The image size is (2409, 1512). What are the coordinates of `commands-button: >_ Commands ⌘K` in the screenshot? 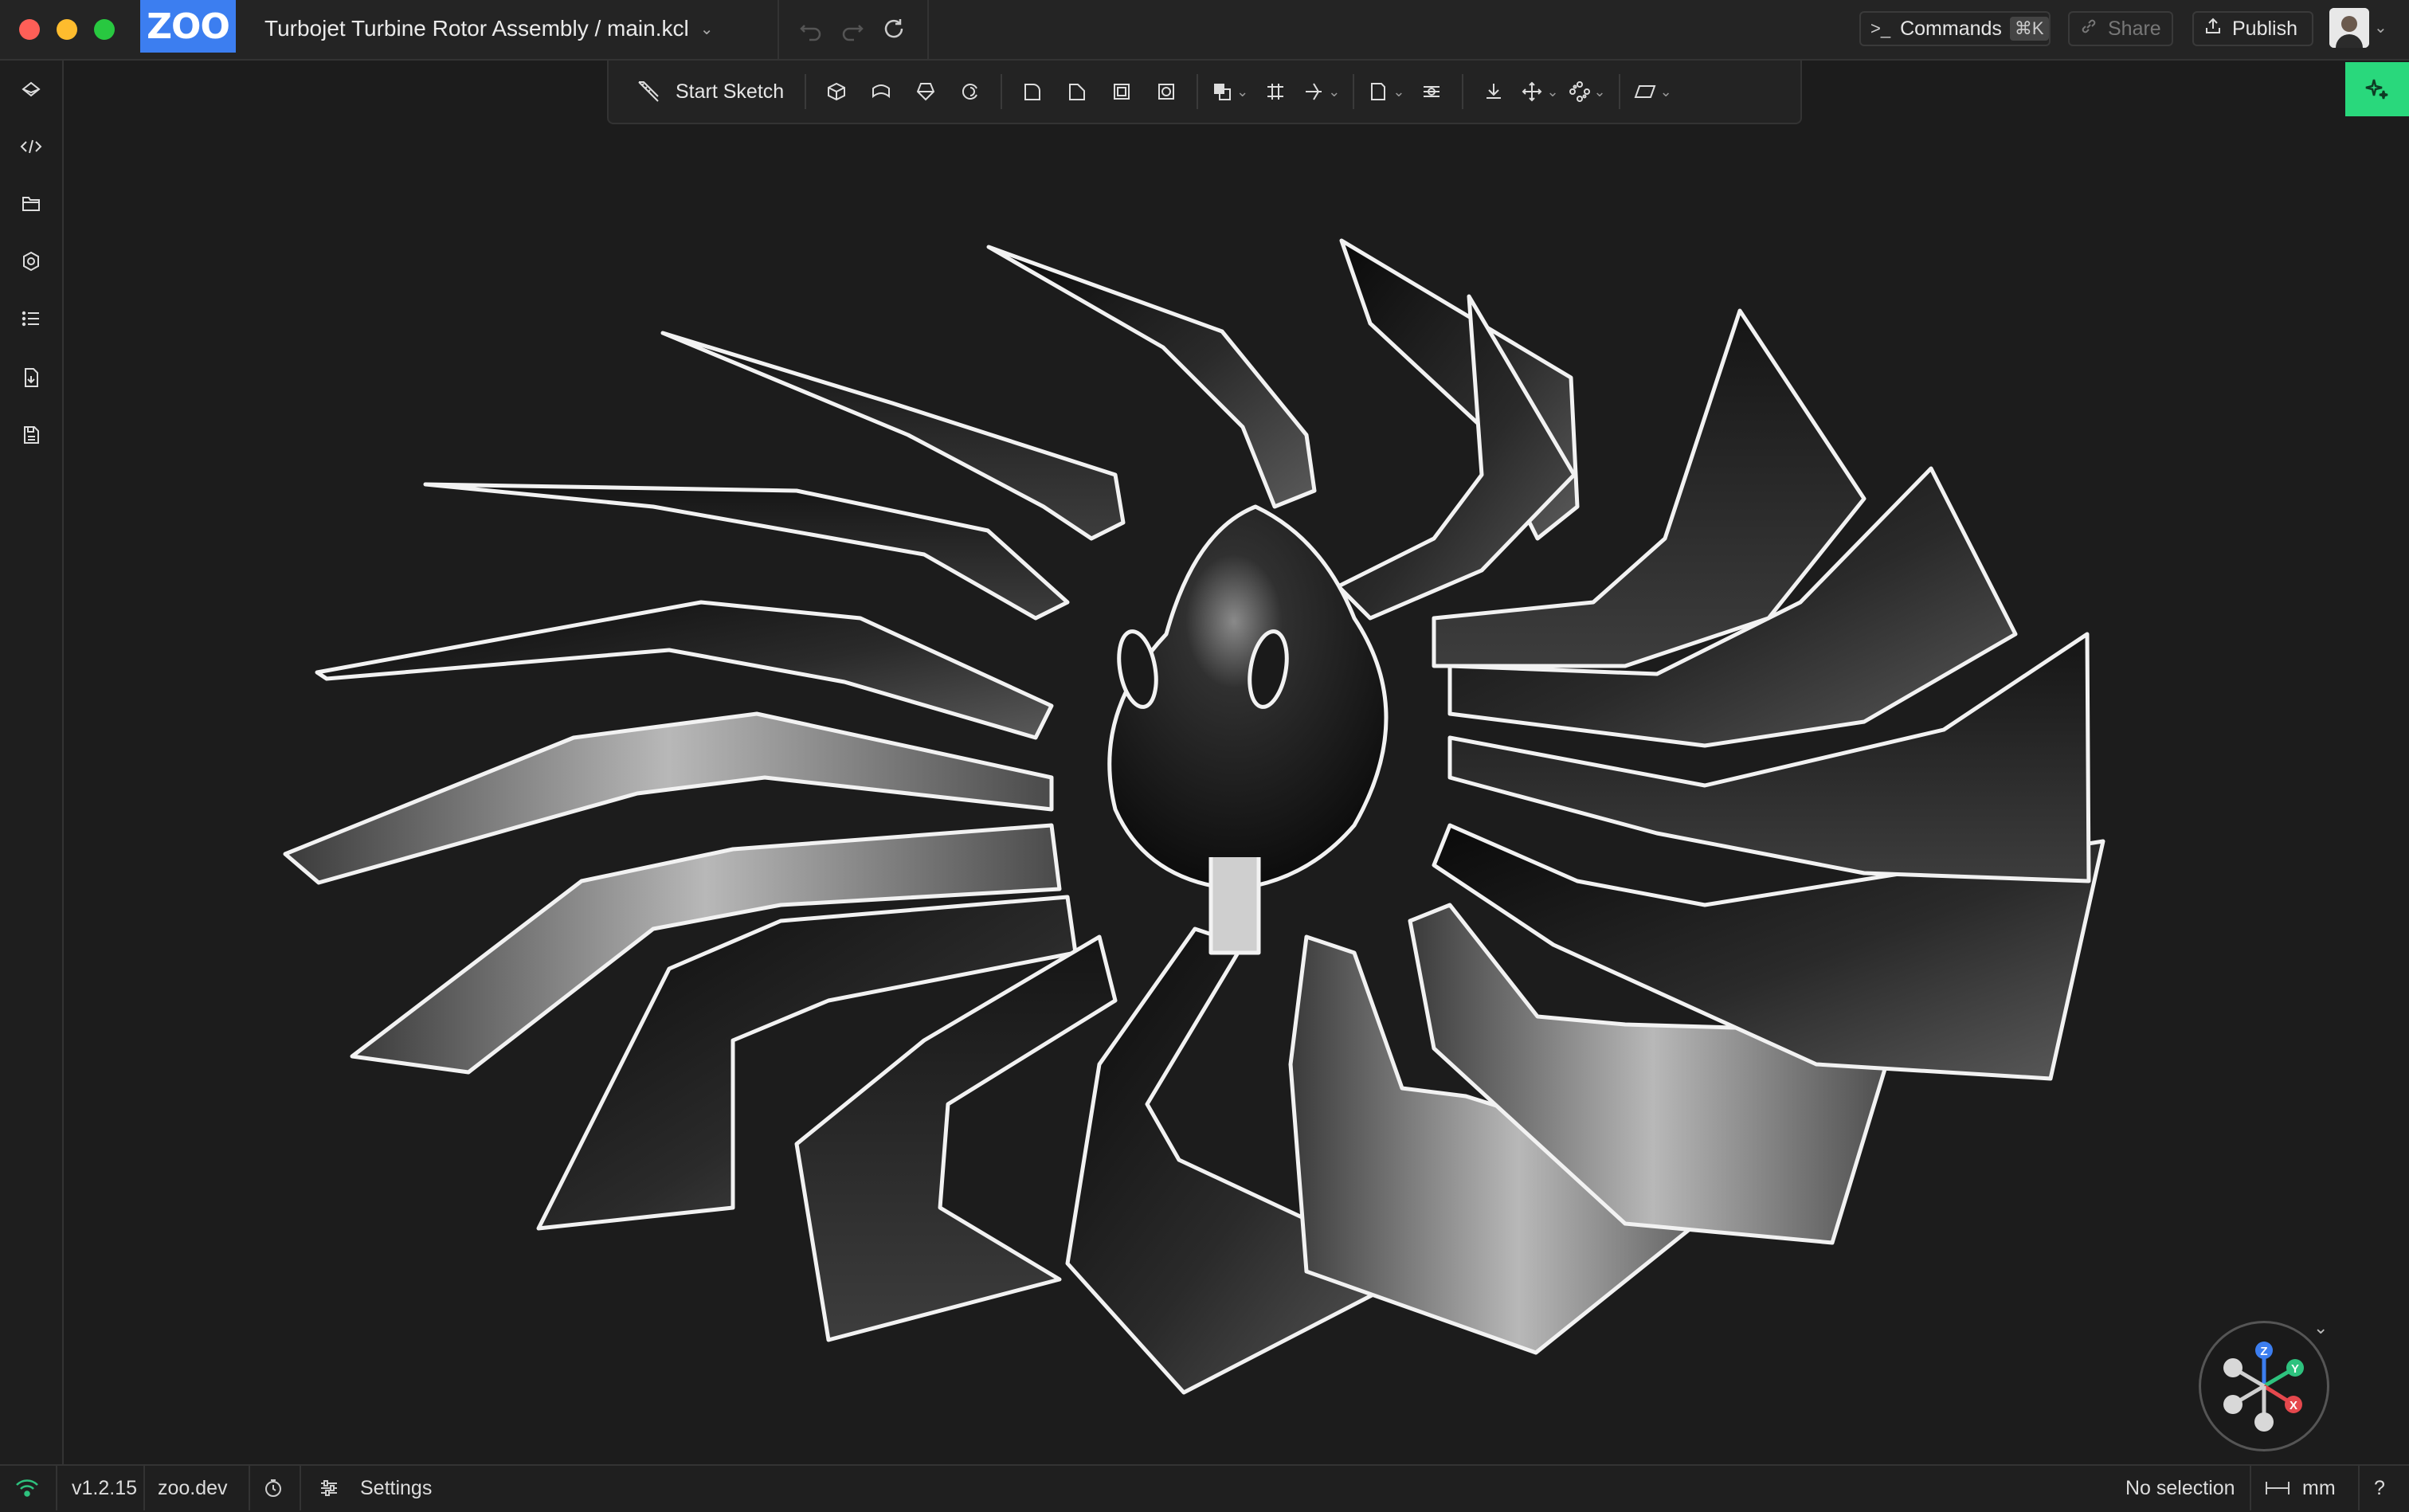 It's located at (1955, 29).